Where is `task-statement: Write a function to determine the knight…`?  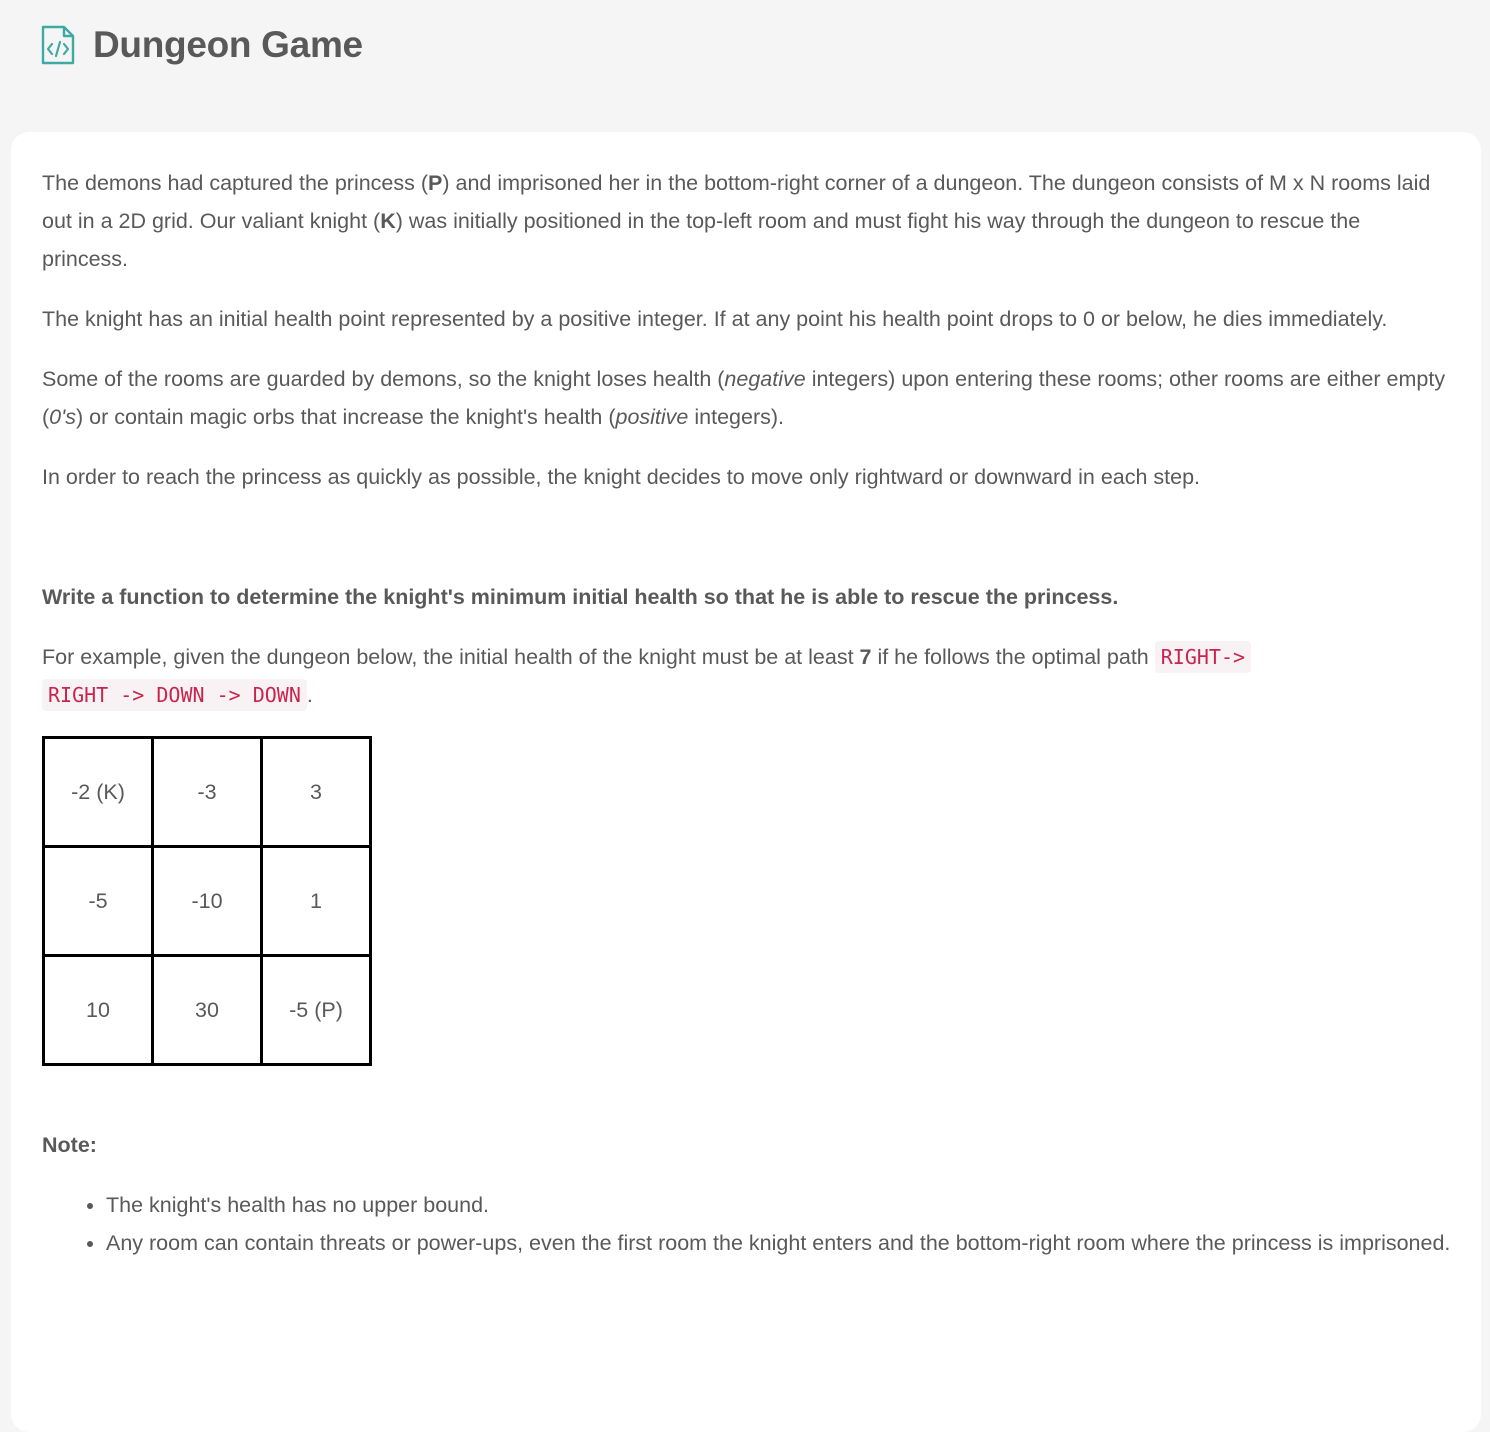 task-statement: Write a function to determine the knight… is located at coordinates (580, 597).